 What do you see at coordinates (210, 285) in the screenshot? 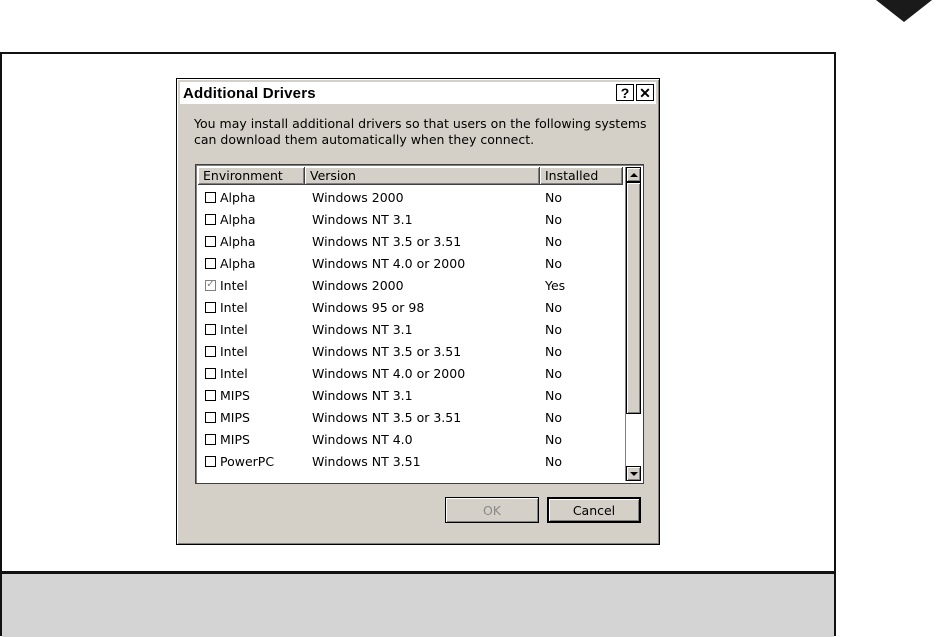
I see `driver-checkbox: ✓` at bounding box center [210, 285].